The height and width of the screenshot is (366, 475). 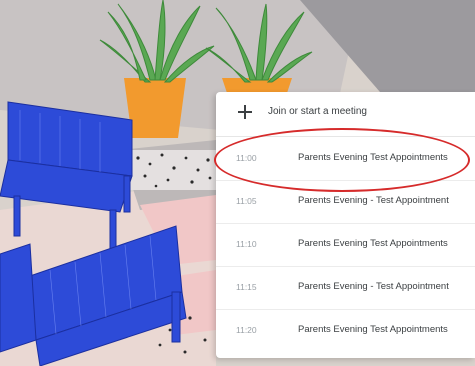 I want to click on meeting-item: 11:20 Parents Evening Test Appointments, so click(x=345, y=331).